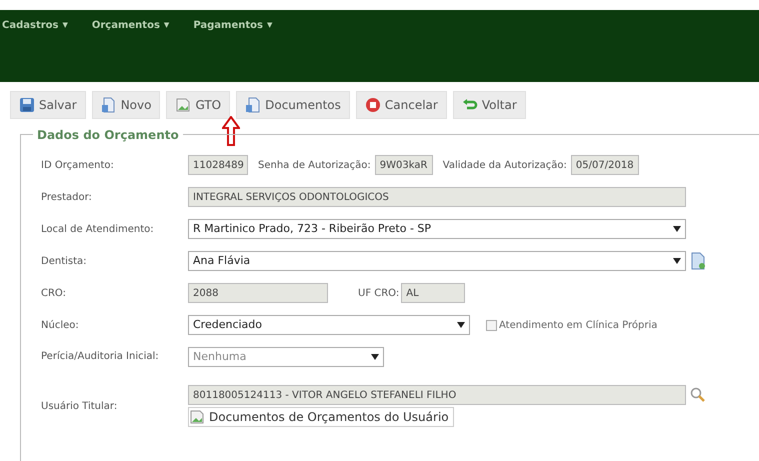 The height and width of the screenshot is (461, 759). What do you see at coordinates (437, 197) in the screenshot?
I see `provider-field: INTEGRAL SERVIÇOS ODONTOLOGICOS` at bounding box center [437, 197].